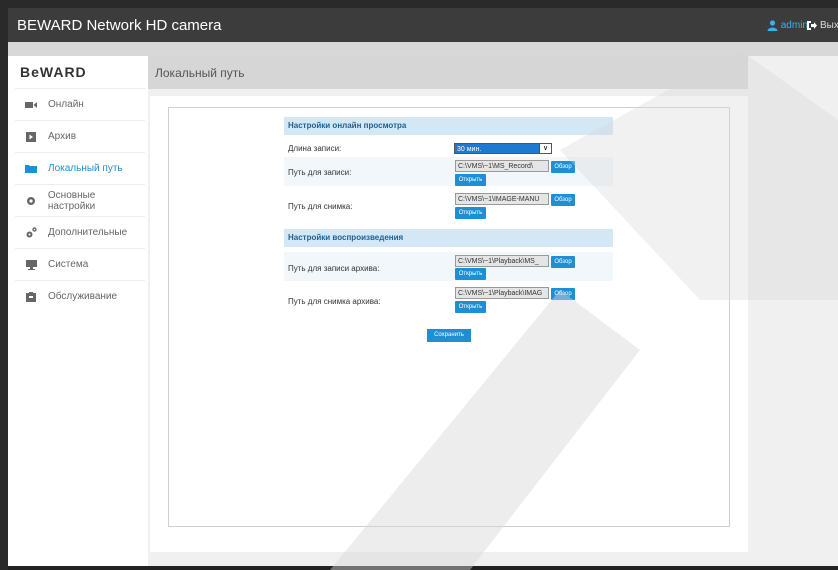 The height and width of the screenshot is (570, 838). What do you see at coordinates (80, 136) in the screenshot?
I see `sidebar-item-archive: Архив` at bounding box center [80, 136].